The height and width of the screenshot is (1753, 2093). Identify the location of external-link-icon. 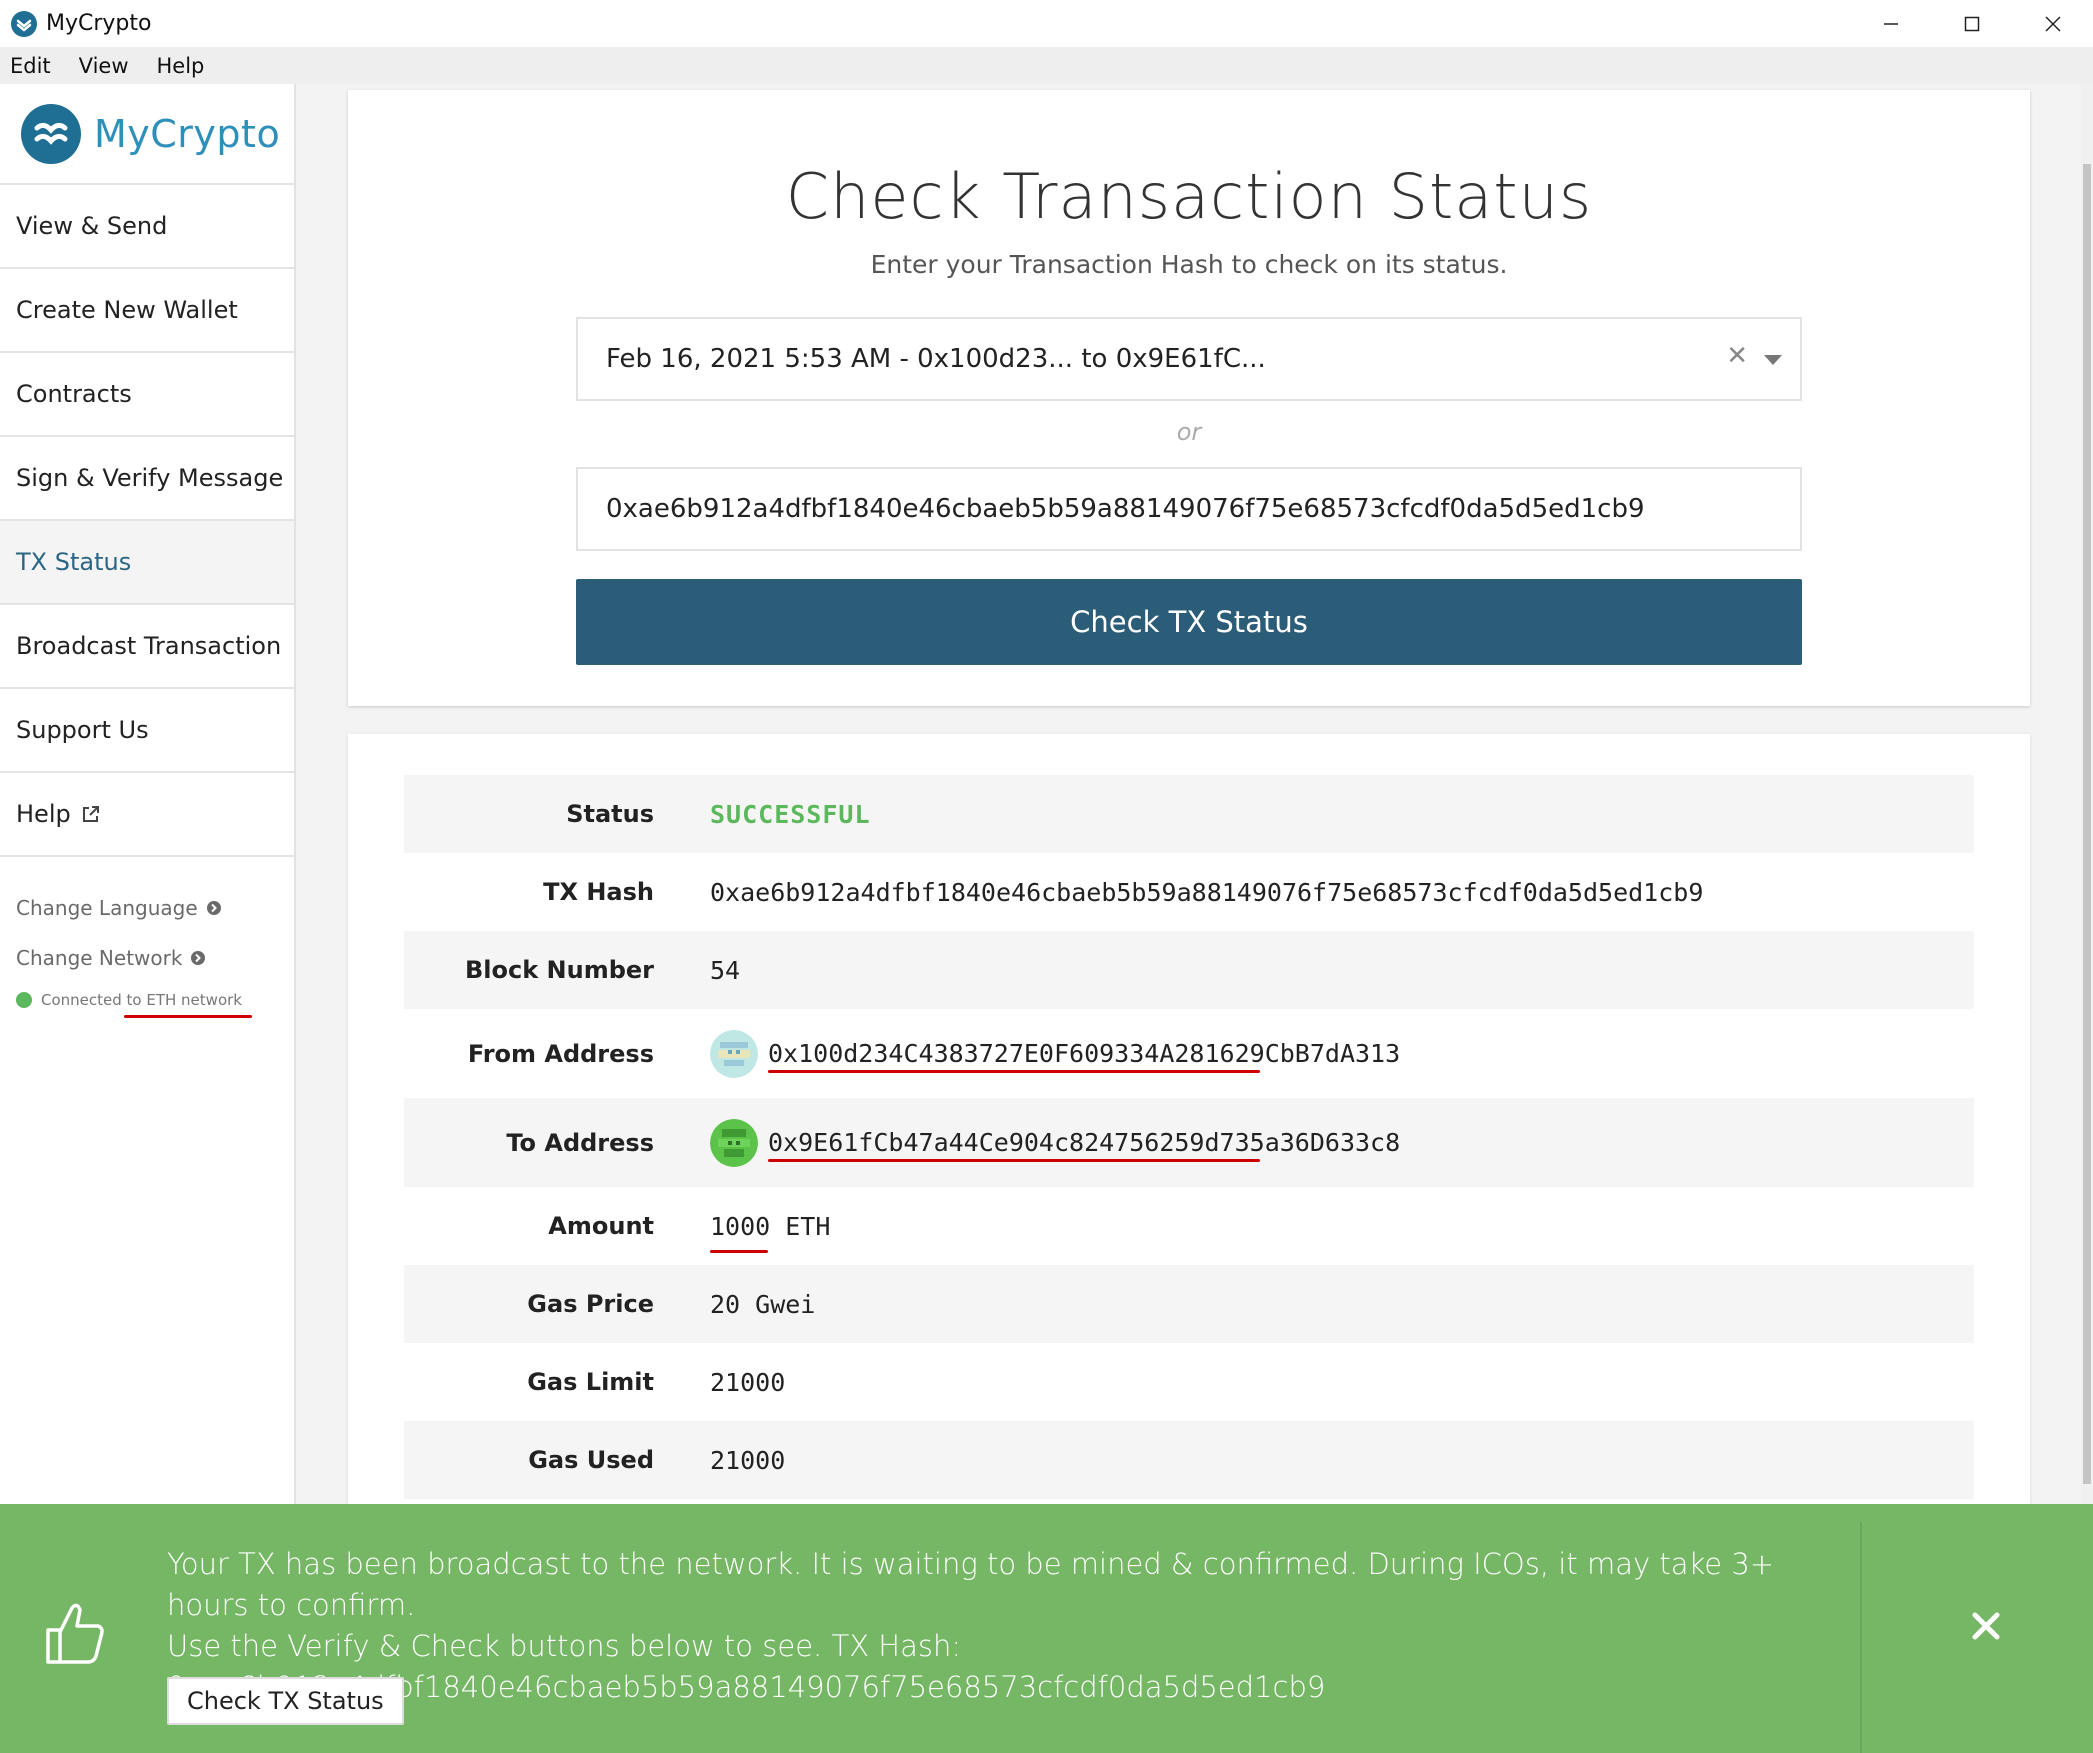
(90, 814).